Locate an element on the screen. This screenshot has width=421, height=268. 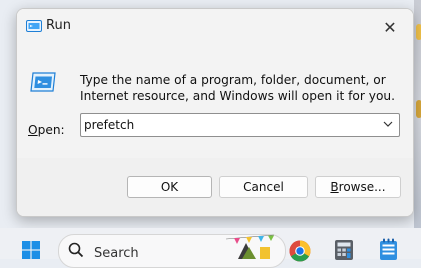
windows-start-icon is located at coordinates (31, 250).